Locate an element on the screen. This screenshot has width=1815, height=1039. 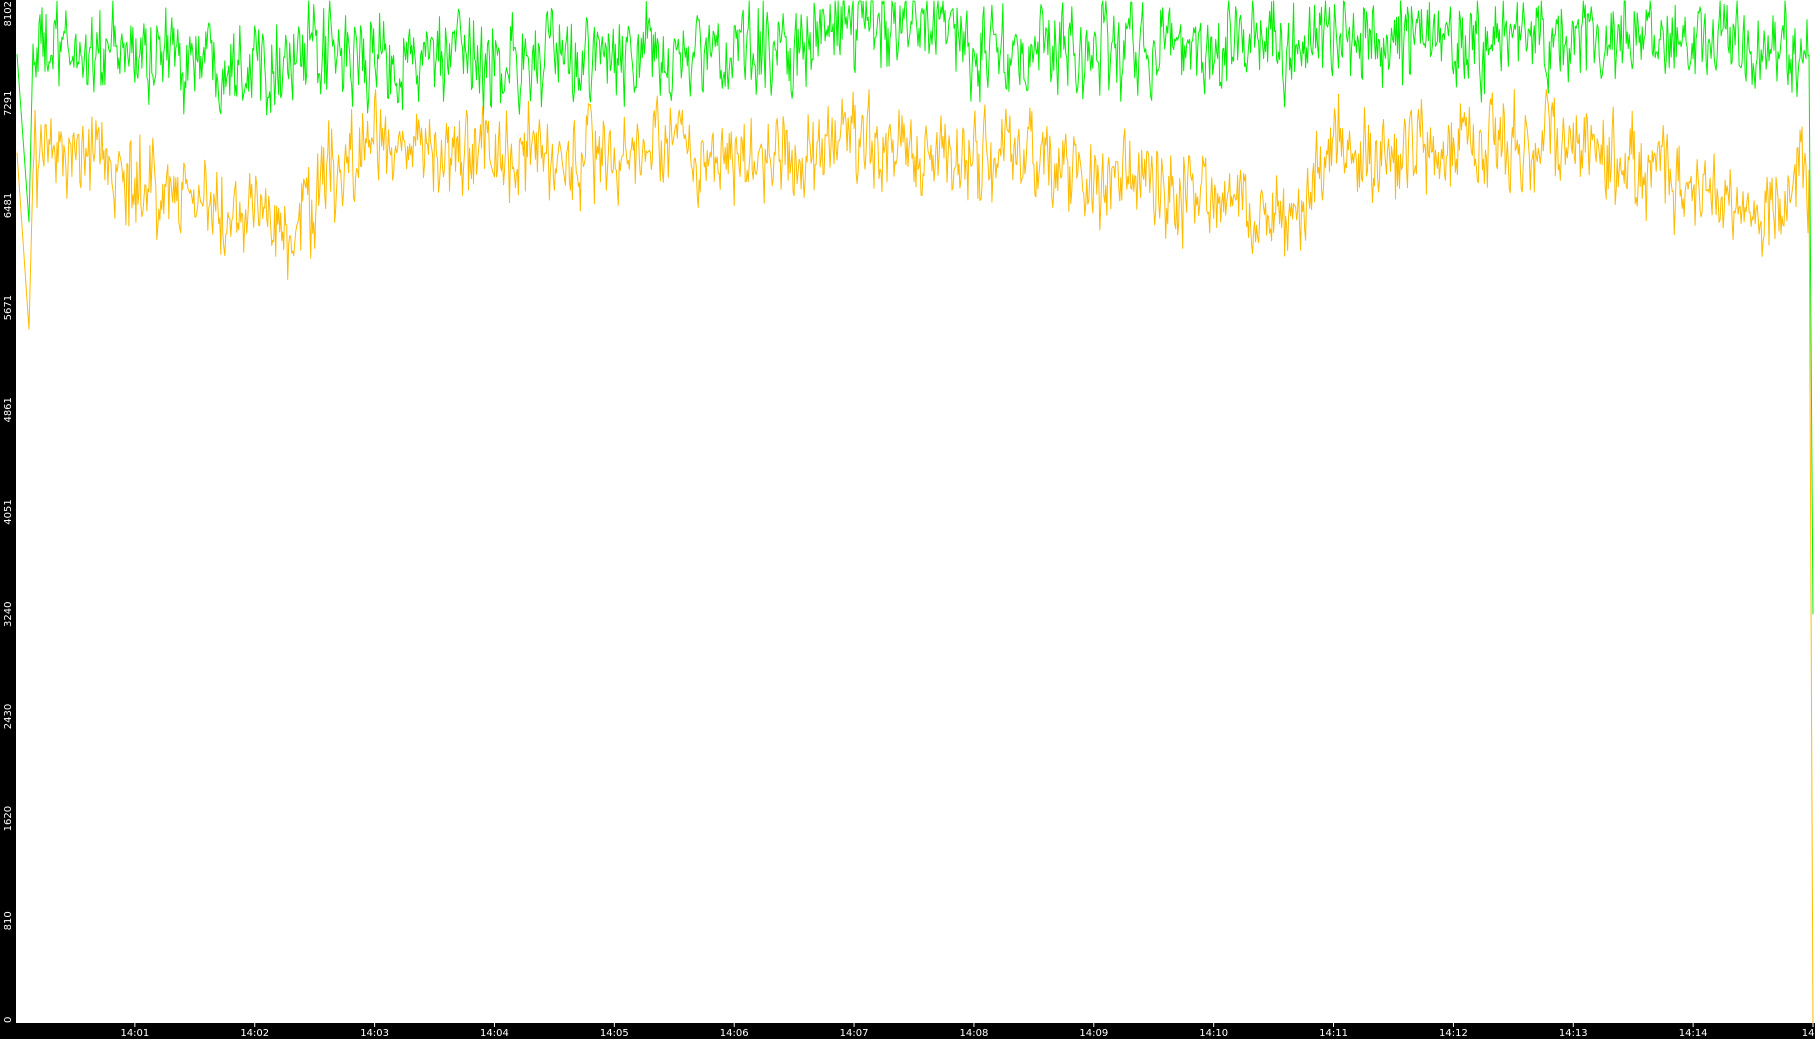
y-tick-label: 7291 is located at coordinates (8, 103).